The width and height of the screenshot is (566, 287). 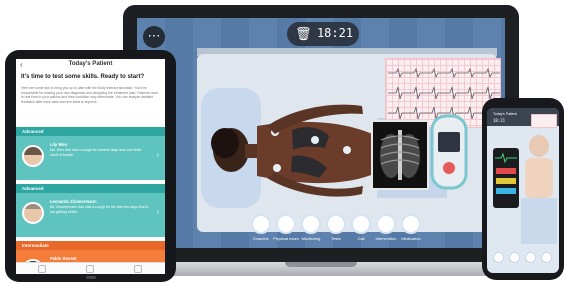 I want to click on vitals-readout, so click(x=506, y=173).